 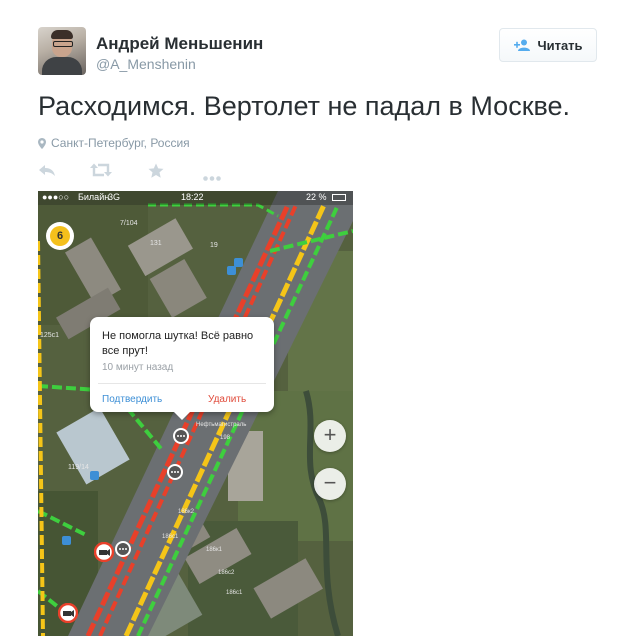 What do you see at coordinates (56, 197) in the screenshot?
I see `signal-icon: ●●●○○` at bounding box center [56, 197].